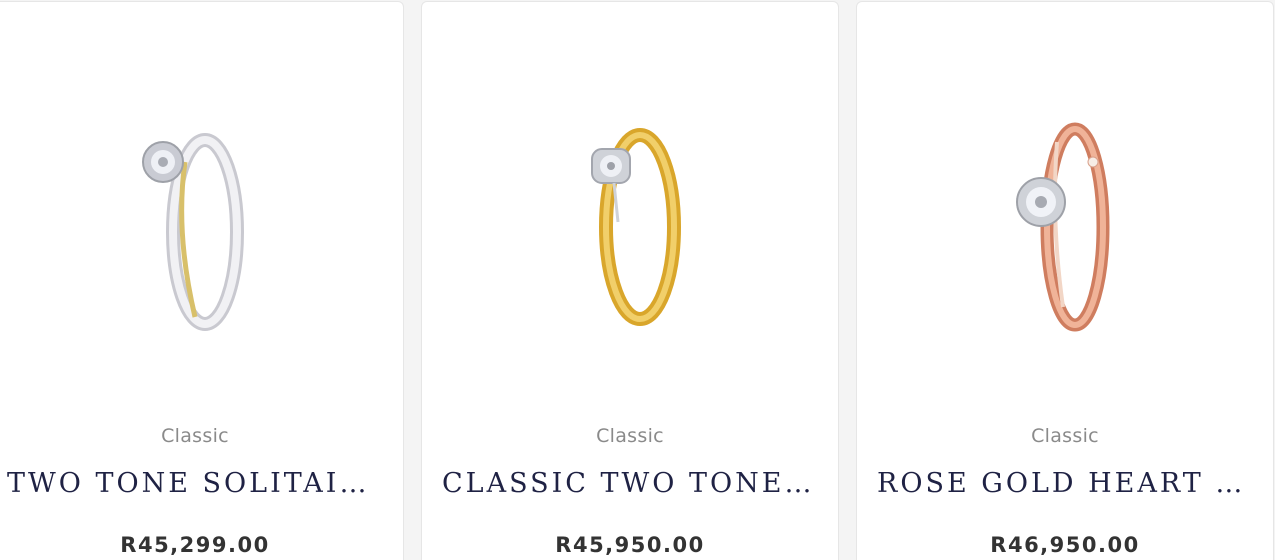  What do you see at coordinates (195, 483) in the screenshot?
I see `product-title: TWO TONE SOLITAIRE` at bounding box center [195, 483].